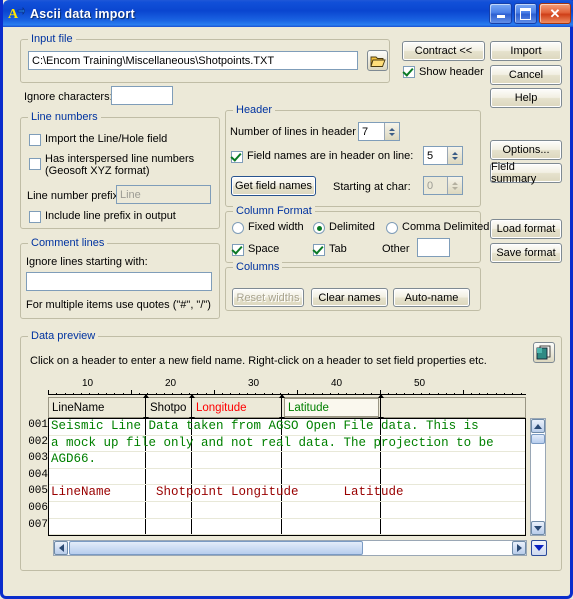 This screenshot has height=599, width=573. Describe the element at coordinates (38, 441) in the screenshot. I see `preview-row-number: 002` at that location.